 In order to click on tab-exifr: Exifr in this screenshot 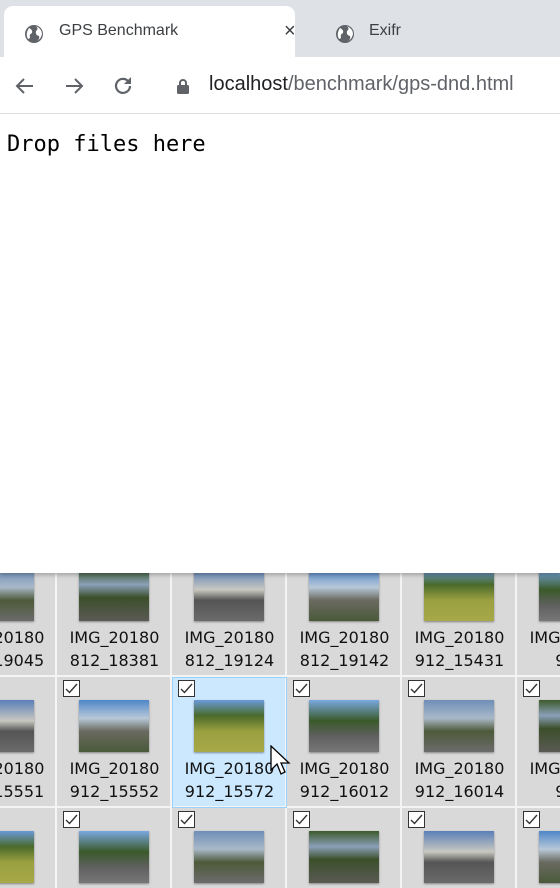, I will do `click(440, 31)`.